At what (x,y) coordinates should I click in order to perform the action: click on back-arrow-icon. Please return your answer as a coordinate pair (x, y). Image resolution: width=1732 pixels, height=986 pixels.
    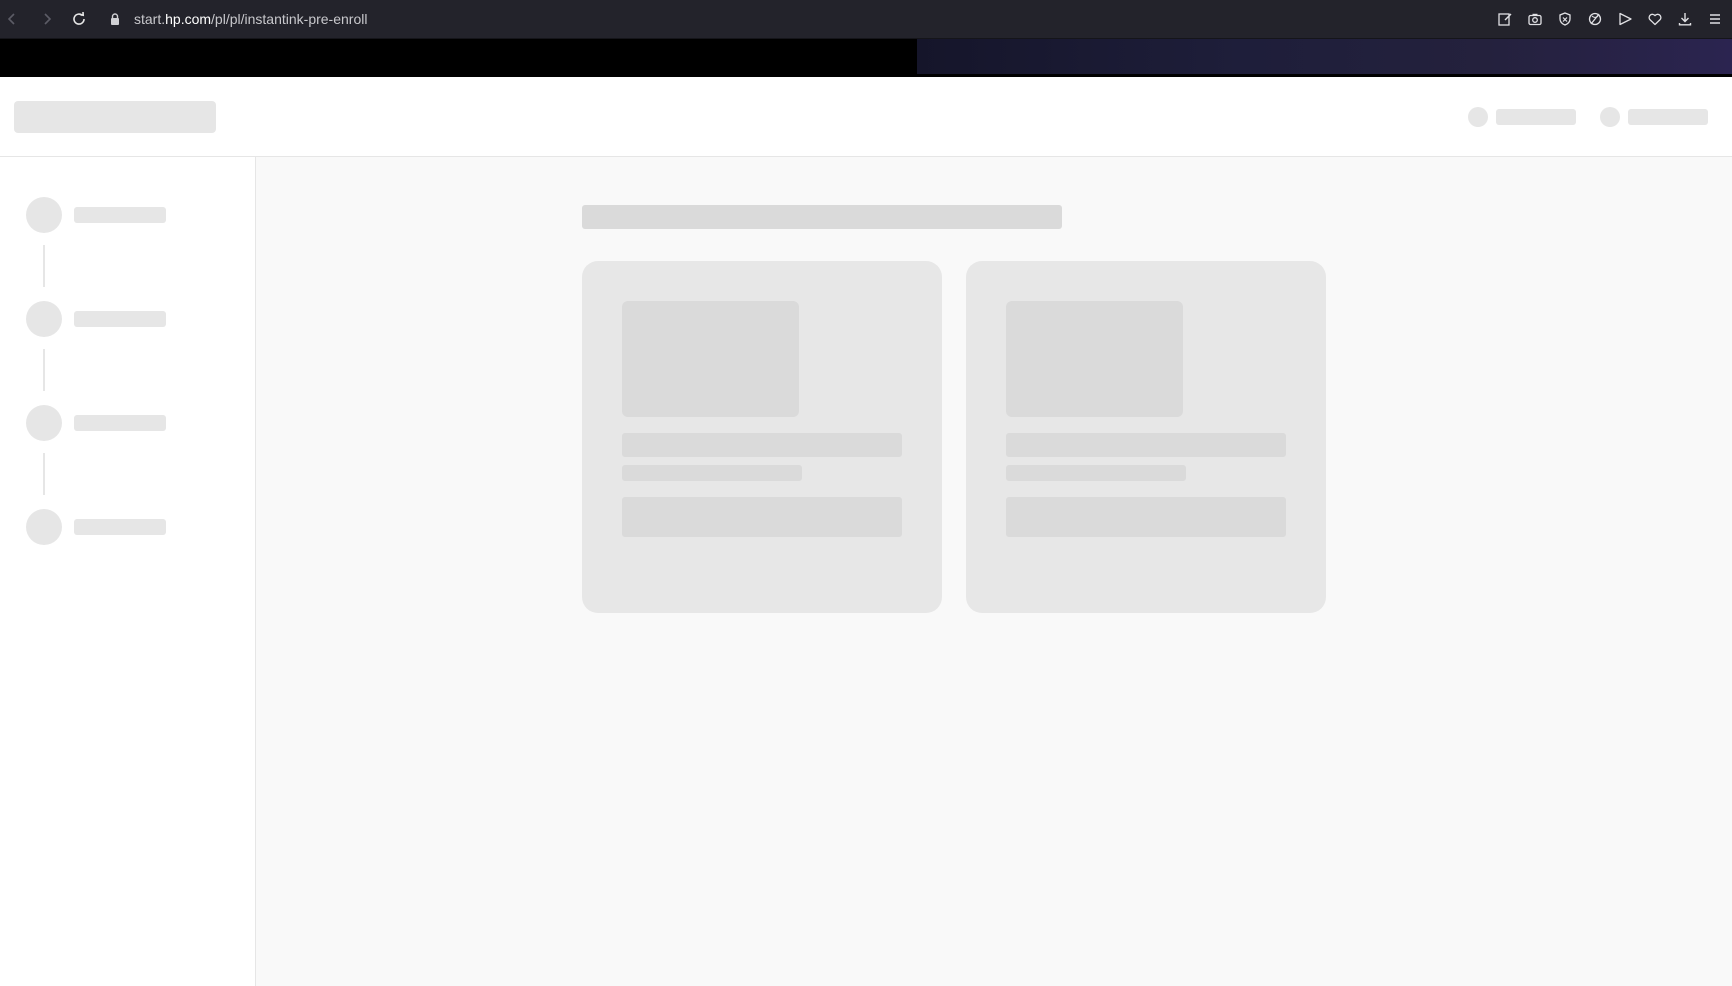
    Looking at the image, I should click on (11, 19).